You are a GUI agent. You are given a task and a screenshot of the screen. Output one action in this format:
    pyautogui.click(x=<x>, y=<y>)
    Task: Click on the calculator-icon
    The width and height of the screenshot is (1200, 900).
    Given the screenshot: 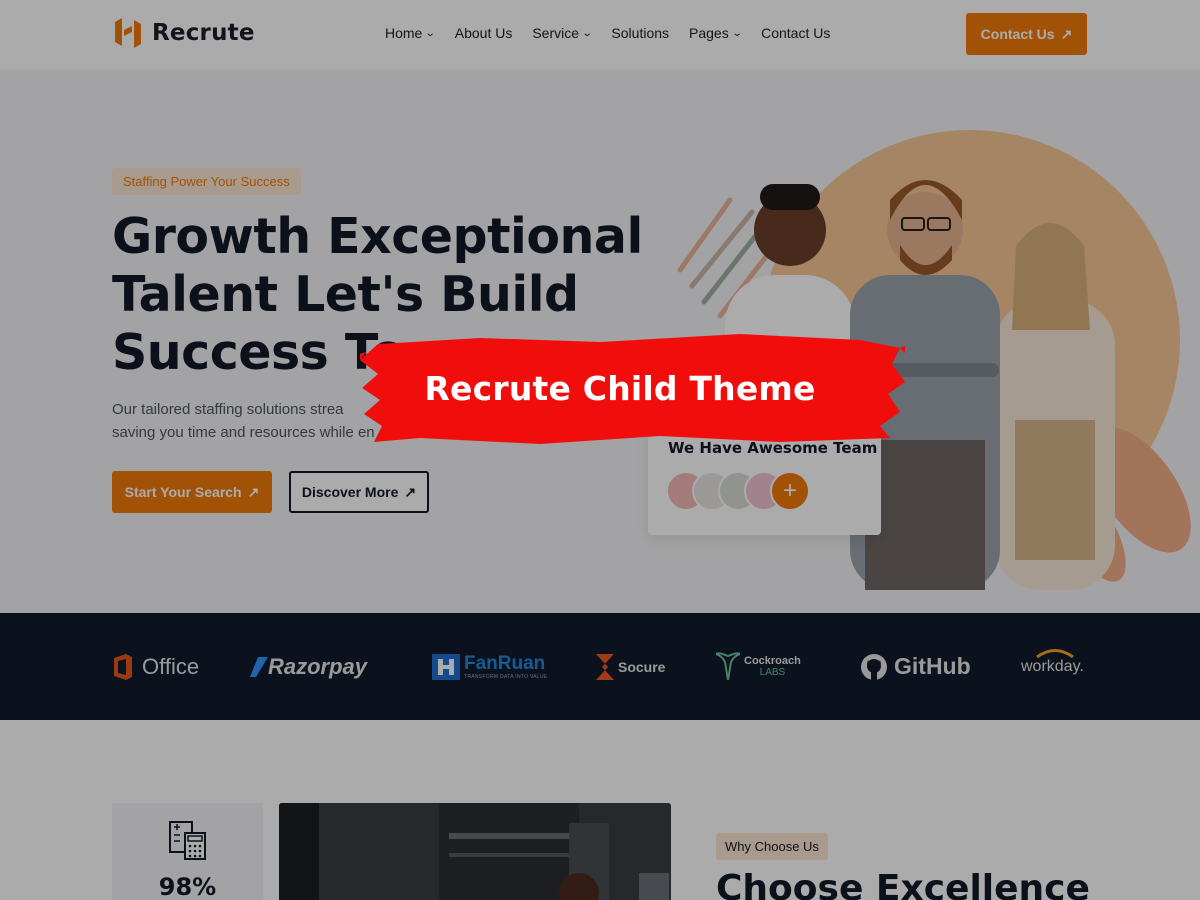 What is the action you would take?
    pyautogui.click(x=187, y=840)
    